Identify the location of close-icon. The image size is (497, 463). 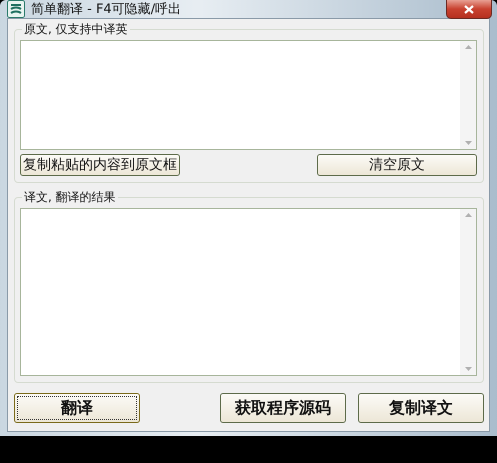
(469, 9).